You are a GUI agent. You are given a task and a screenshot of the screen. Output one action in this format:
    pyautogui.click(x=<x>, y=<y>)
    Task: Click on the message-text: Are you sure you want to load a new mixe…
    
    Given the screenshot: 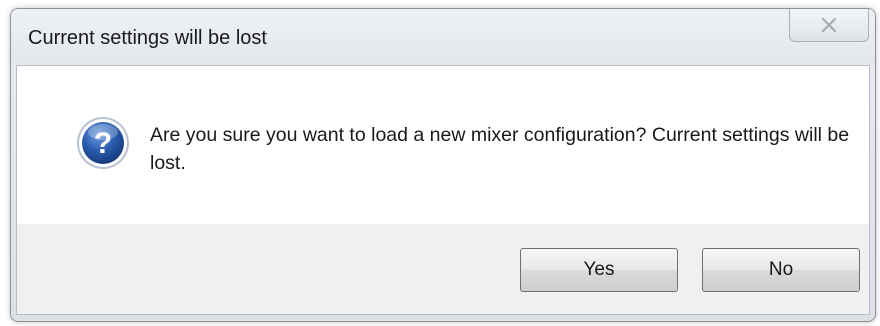 What is the action you would take?
    pyautogui.click(x=500, y=149)
    